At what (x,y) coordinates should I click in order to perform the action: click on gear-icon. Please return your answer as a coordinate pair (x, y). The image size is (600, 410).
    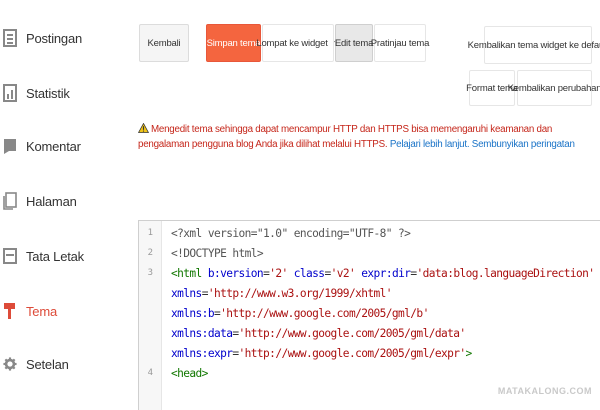
    Looking at the image, I should click on (10, 364).